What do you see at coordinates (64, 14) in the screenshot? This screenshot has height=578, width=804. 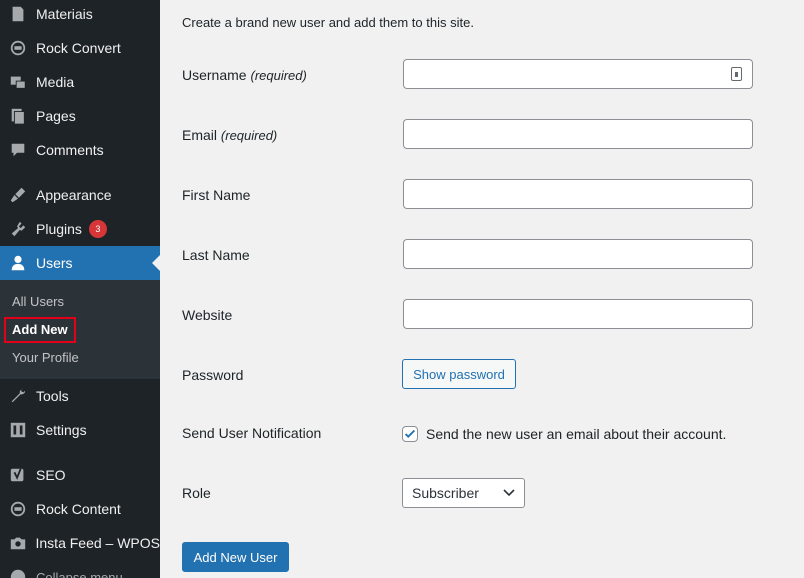 I see `menu-item-label: Materiais` at bounding box center [64, 14].